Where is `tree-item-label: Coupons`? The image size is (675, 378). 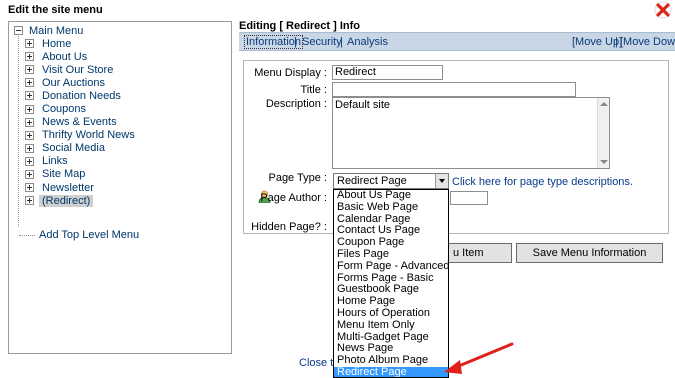
tree-item-label: Coupons is located at coordinates (64, 109).